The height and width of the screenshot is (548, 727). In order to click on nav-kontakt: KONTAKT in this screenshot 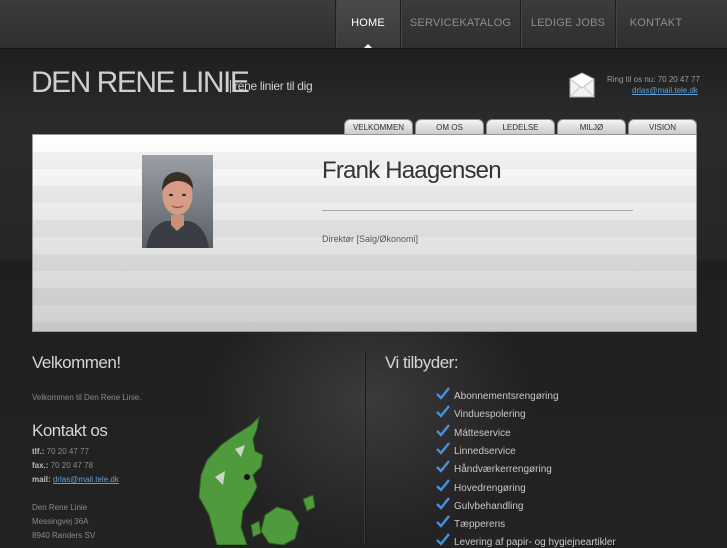, I will do `click(655, 24)`.